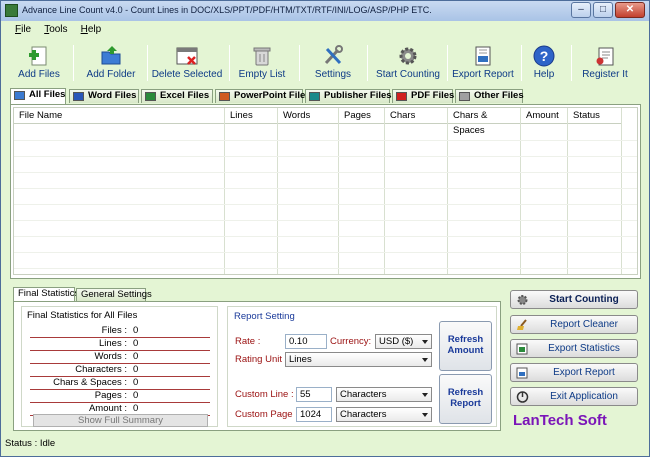 This screenshot has width=650, height=457. Describe the element at coordinates (384, 394) in the screenshot. I see `custom-line-unit-select: Characters` at that location.